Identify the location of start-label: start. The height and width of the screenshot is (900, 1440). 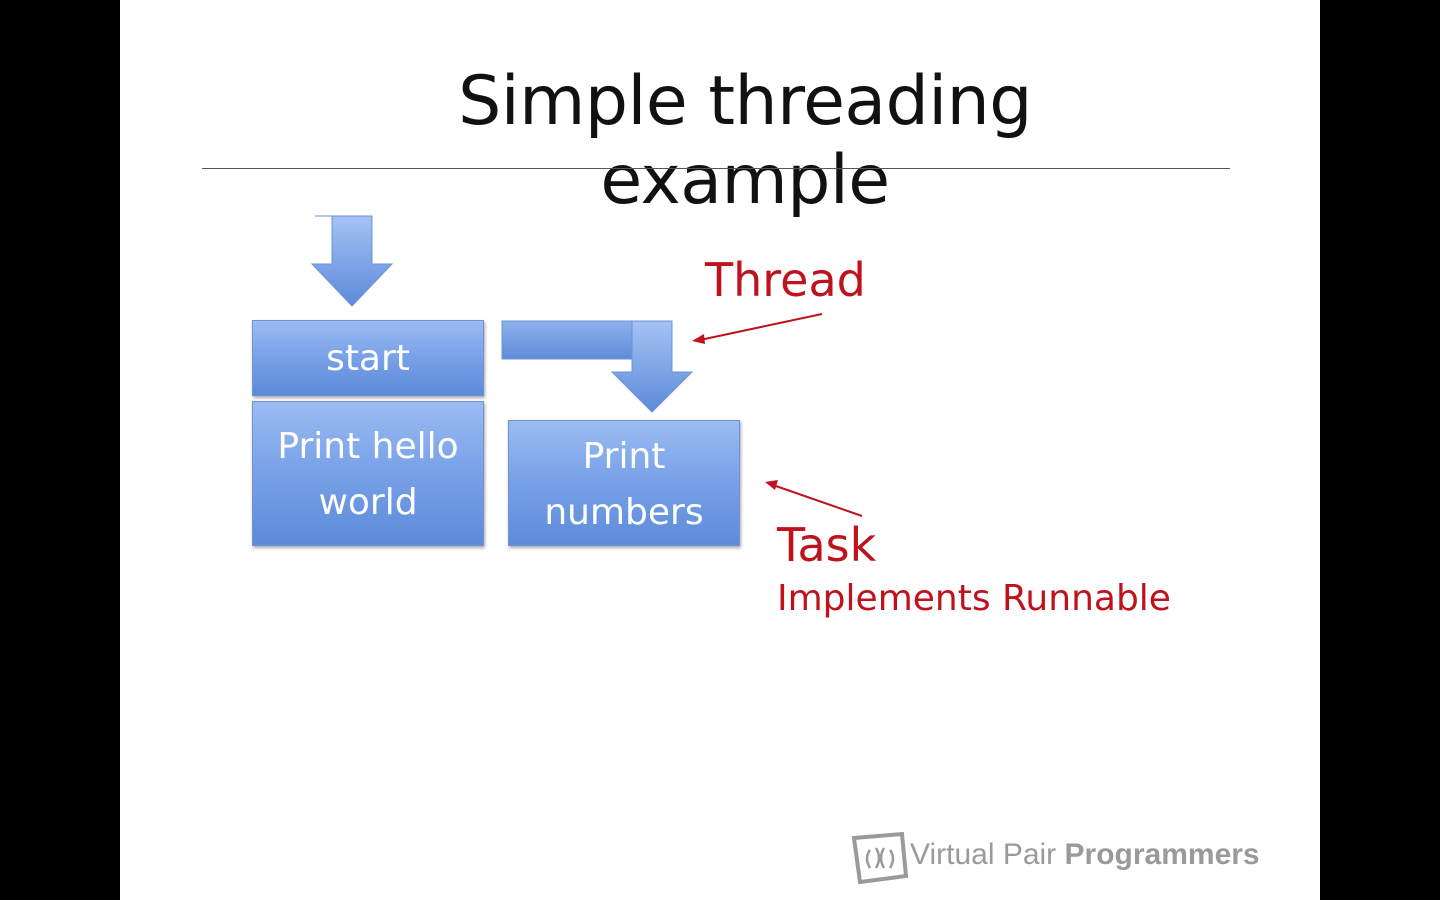
(368, 358).